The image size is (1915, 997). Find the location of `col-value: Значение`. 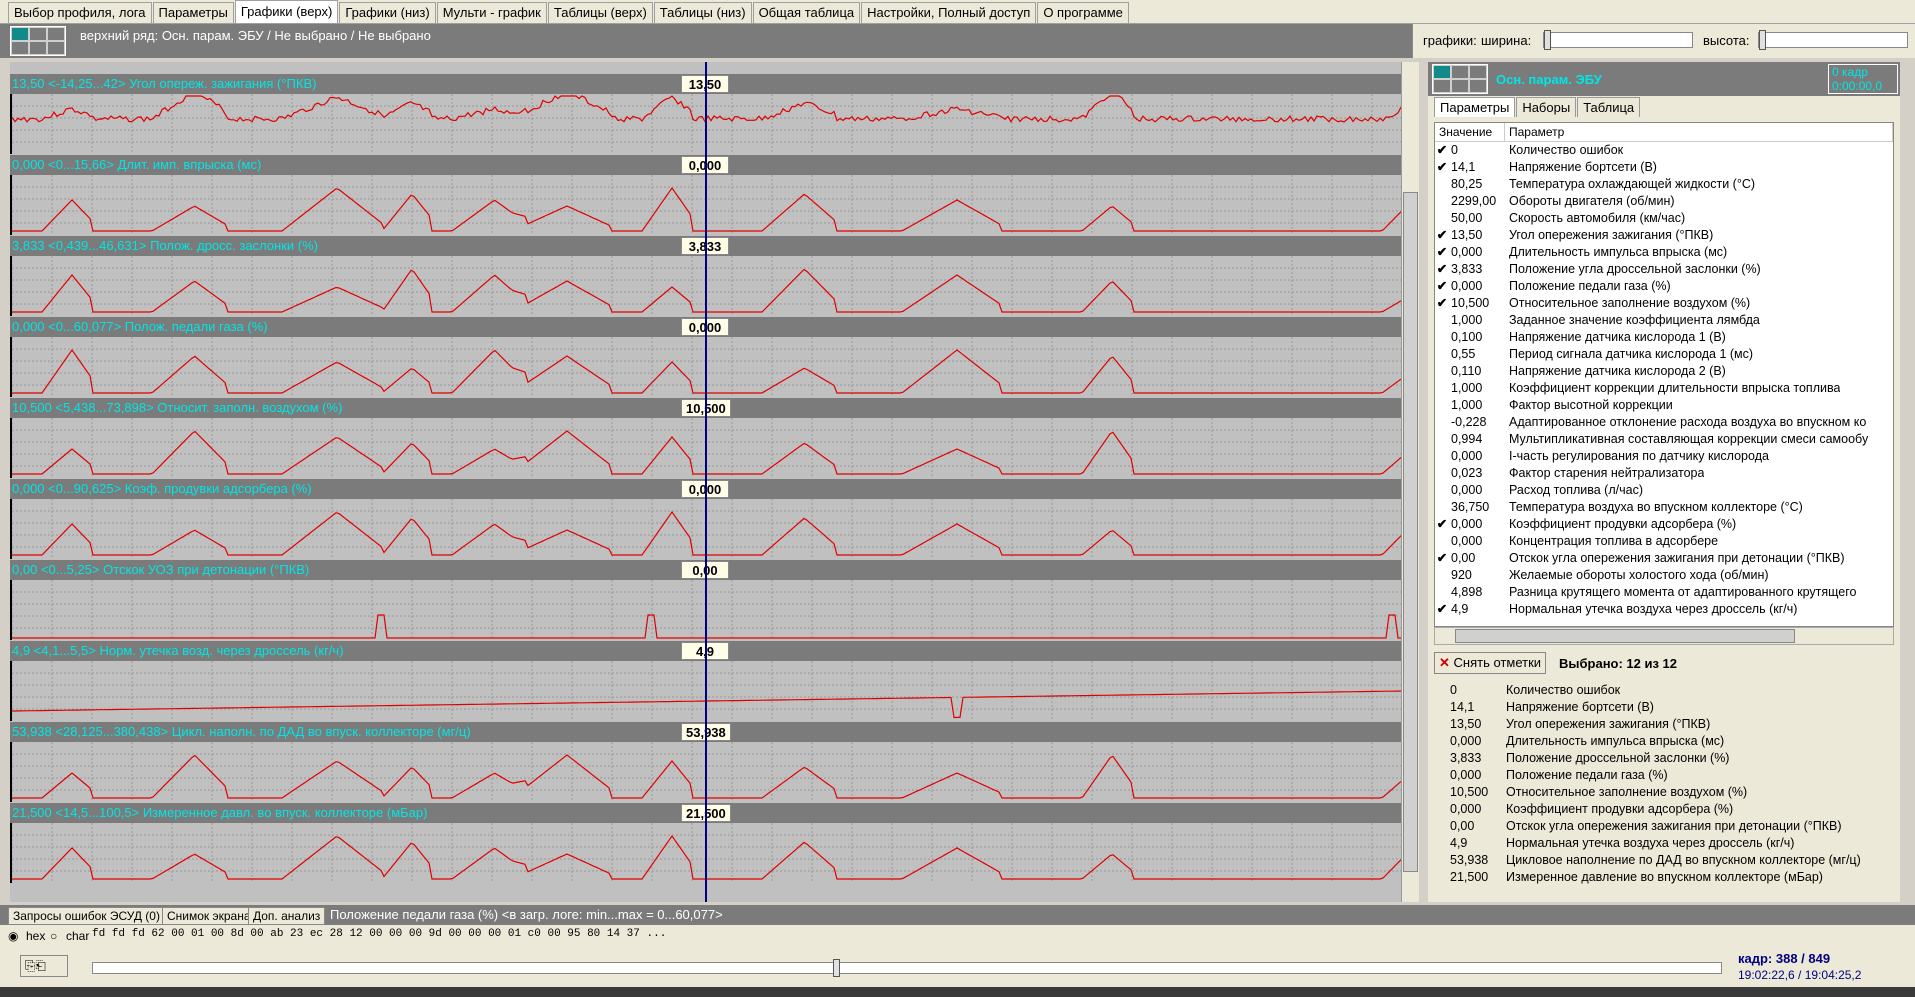

col-value: Значение is located at coordinates (1470, 132).